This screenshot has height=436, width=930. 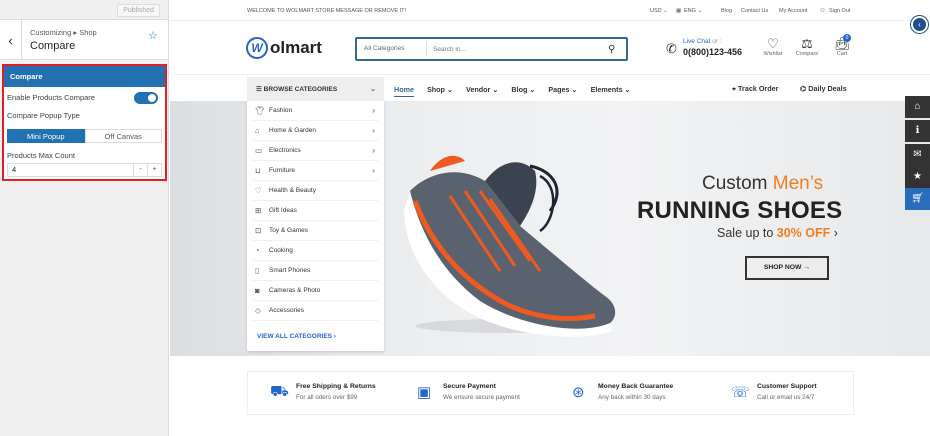 I want to click on browse-categories-button: ☰ BROWSE CATEGORIES ⌄, so click(x=315, y=89).